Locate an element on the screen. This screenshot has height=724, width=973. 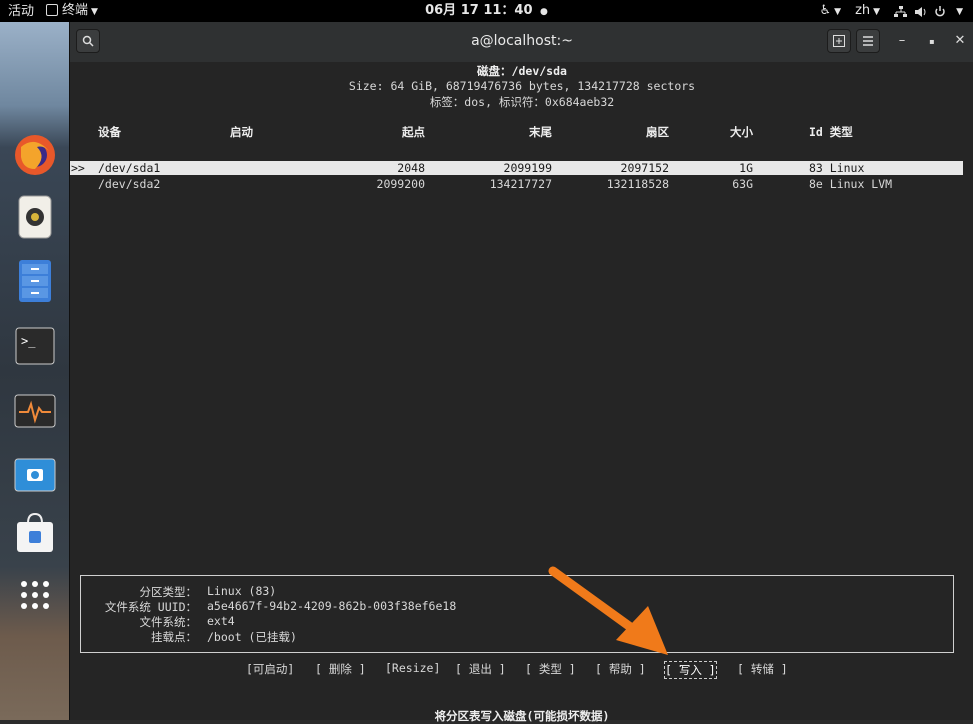
col-size: 大小 is located at coordinates (741, 132).